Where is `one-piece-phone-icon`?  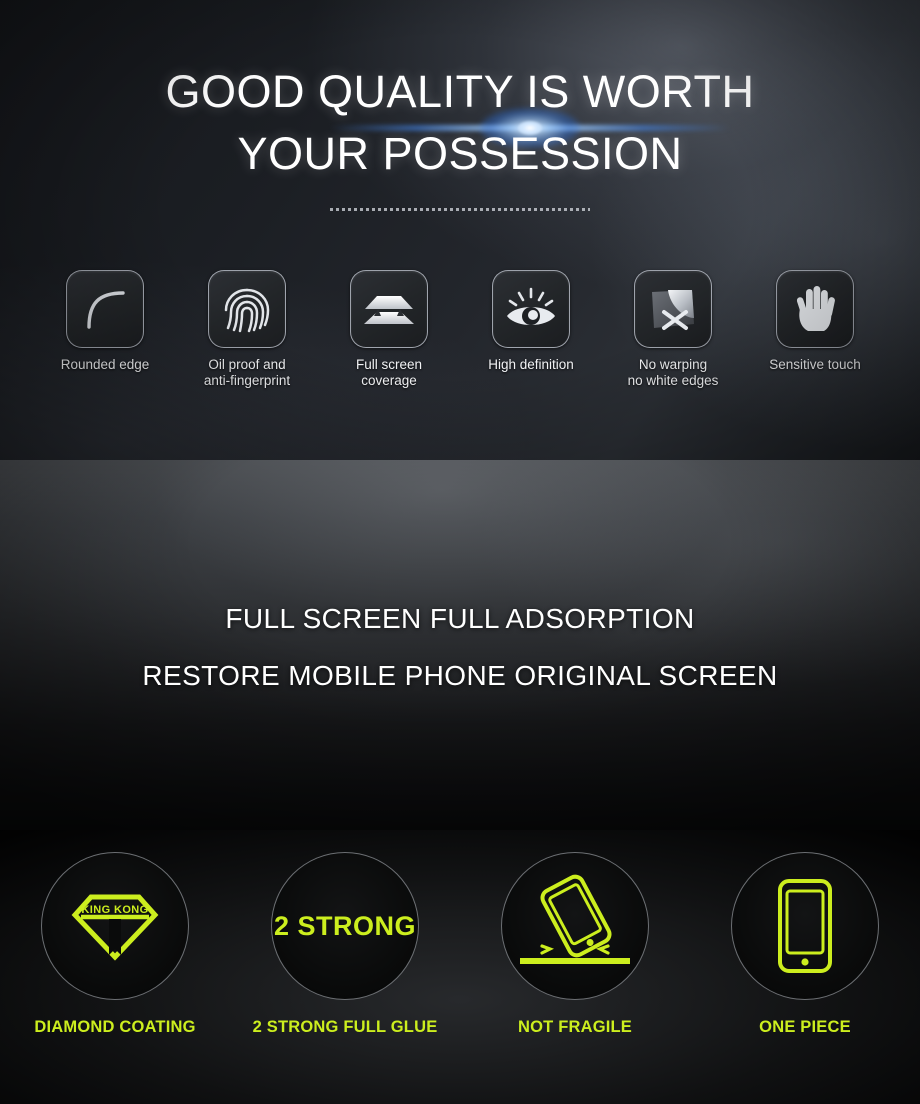 one-piece-phone-icon is located at coordinates (805, 926).